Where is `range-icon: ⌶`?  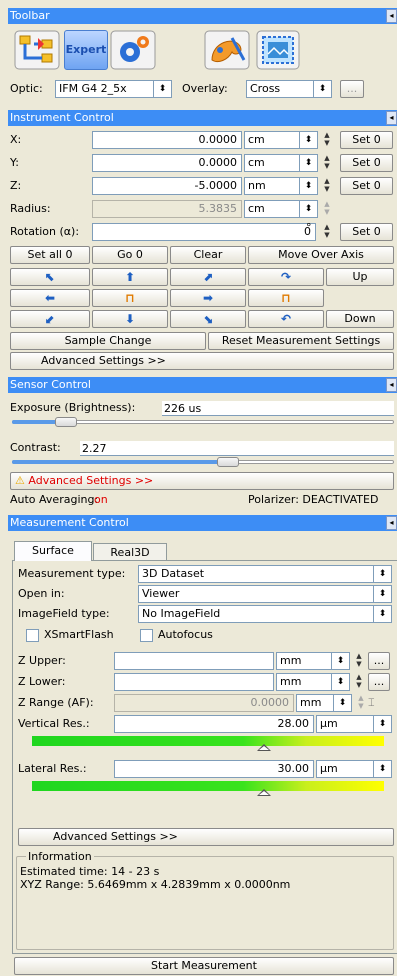
range-icon: ⌶ is located at coordinates (371, 703).